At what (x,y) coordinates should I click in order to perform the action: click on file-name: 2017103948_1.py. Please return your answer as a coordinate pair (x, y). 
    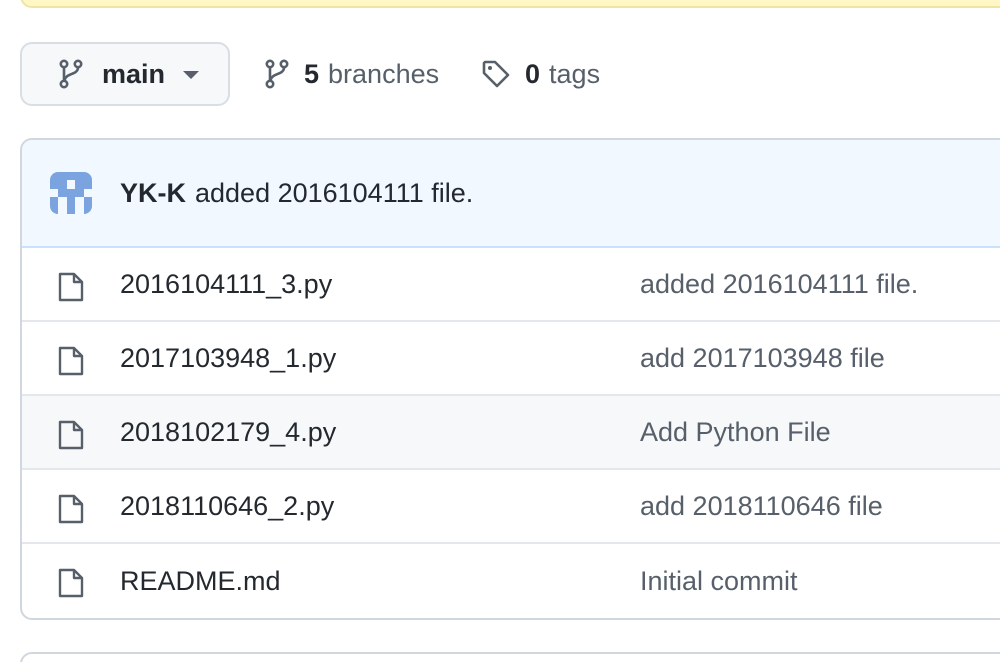
    Looking at the image, I should click on (228, 358).